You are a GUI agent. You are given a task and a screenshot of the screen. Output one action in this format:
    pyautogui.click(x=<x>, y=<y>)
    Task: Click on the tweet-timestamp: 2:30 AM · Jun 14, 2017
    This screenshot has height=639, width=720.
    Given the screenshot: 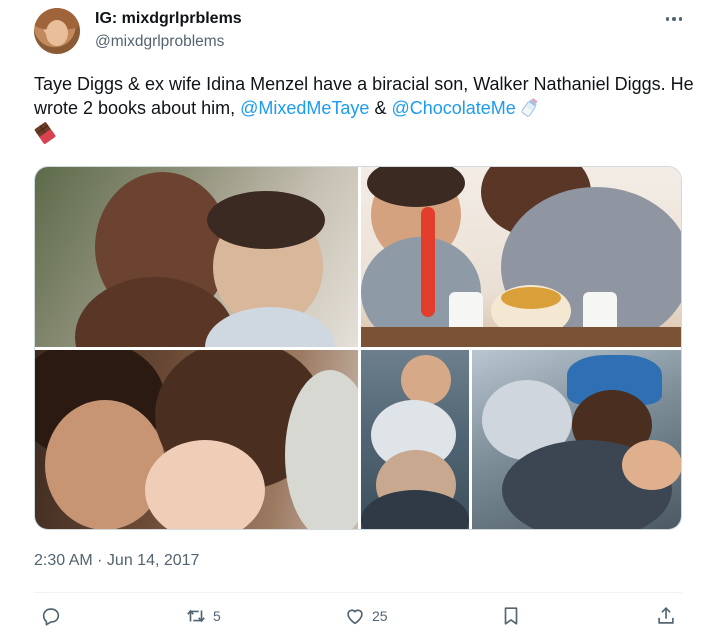 What is the action you would take?
    pyautogui.click(x=116, y=561)
    